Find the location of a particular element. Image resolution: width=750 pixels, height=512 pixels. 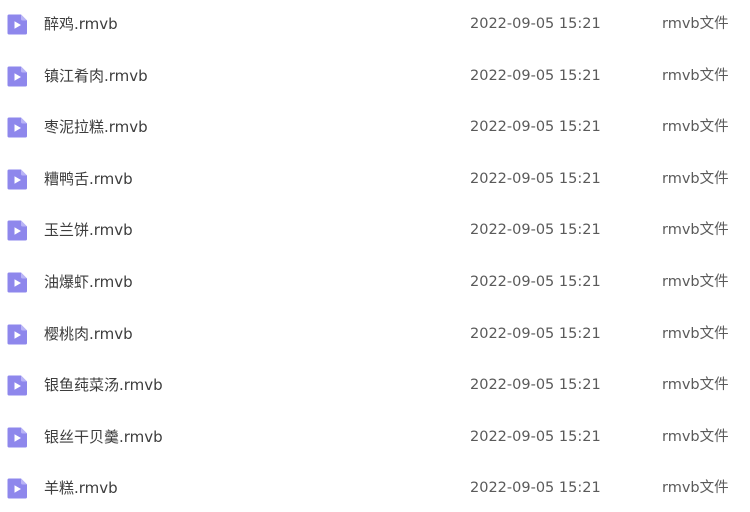

file-row: 银鱼莼菜汤.rmvb 2022-09-05 15:21 rmvb文件 is located at coordinates (375, 386).